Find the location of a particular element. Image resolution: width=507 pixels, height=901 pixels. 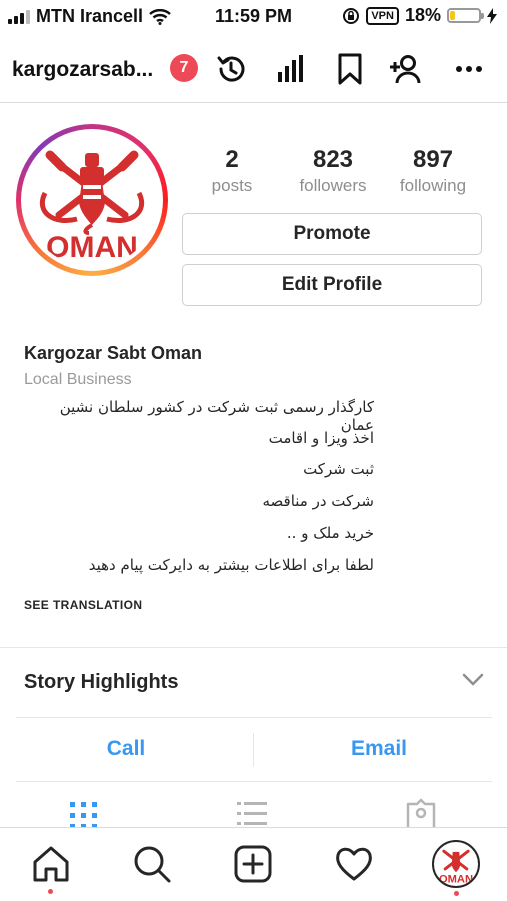

more-icon is located at coordinates (469, 69).